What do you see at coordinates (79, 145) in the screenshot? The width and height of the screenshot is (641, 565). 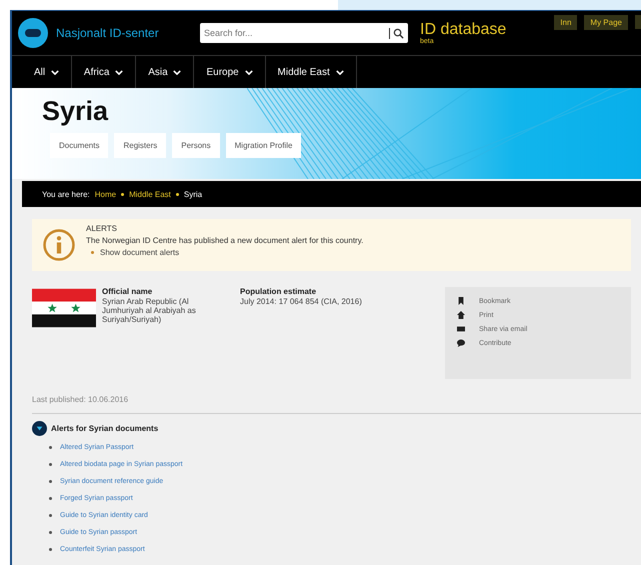 I see `tab: Documents` at bounding box center [79, 145].